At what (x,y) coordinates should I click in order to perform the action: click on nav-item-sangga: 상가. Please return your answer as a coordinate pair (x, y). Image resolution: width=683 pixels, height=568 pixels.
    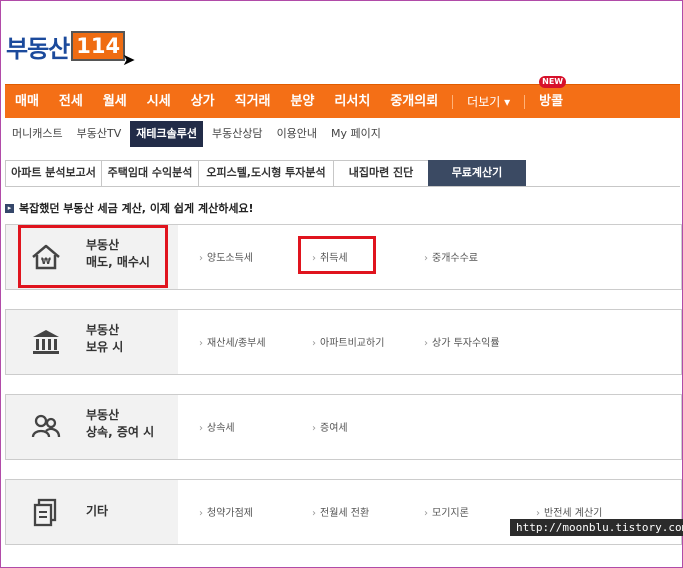
    Looking at the image, I should click on (203, 101).